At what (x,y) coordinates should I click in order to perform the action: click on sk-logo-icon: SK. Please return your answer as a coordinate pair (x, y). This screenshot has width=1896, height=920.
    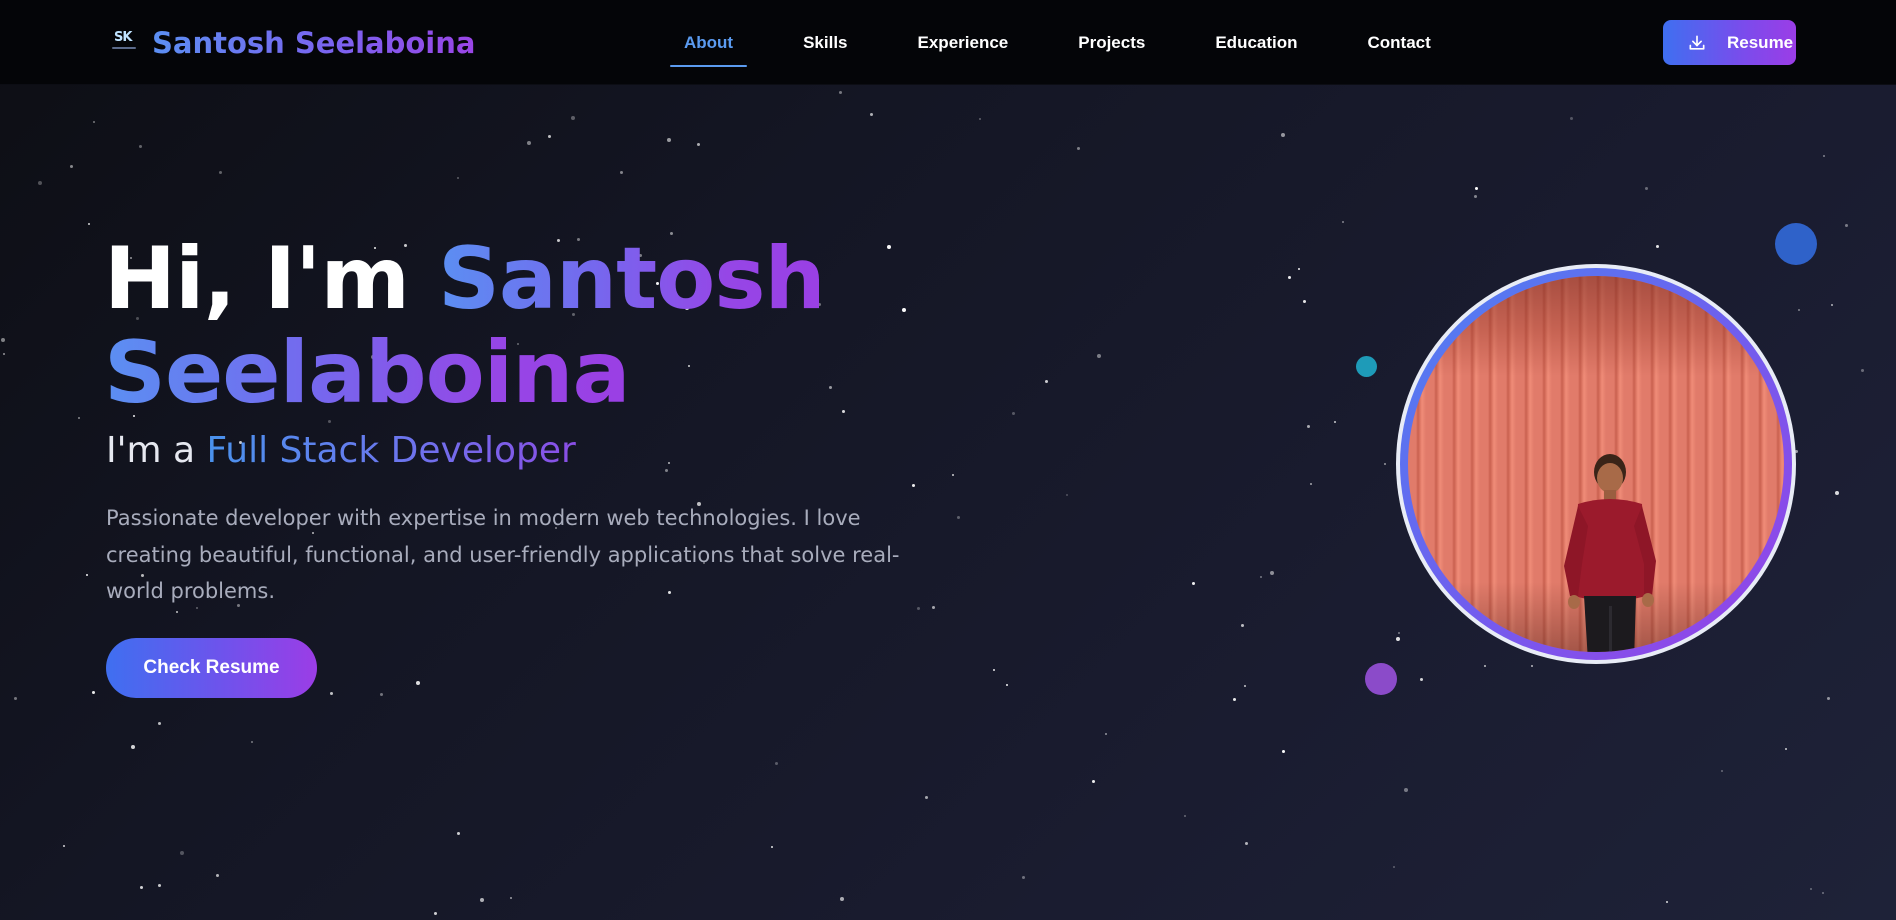
    Looking at the image, I should click on (124, 43).